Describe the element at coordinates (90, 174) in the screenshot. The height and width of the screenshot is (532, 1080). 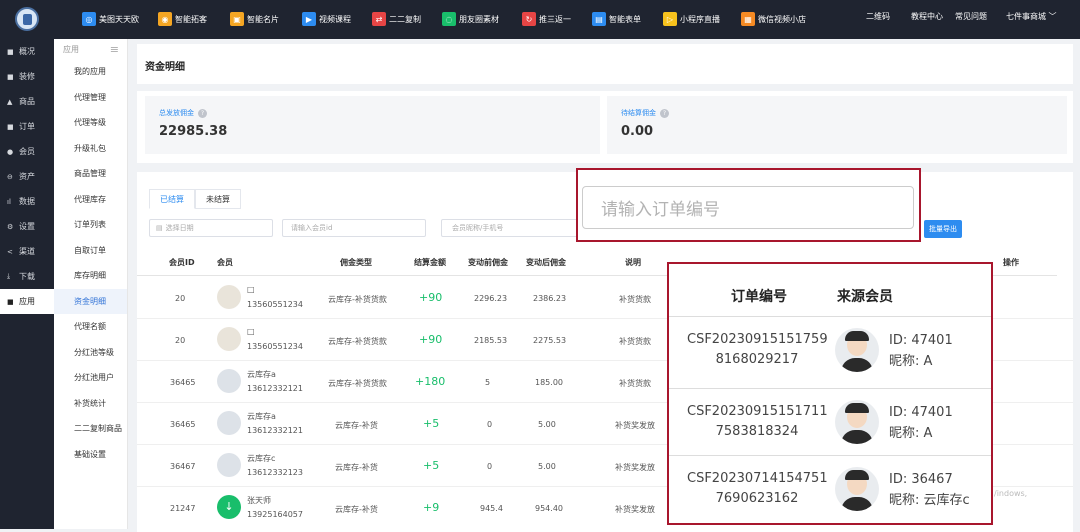
I see `submenu-item-goods-manage: 商品管理` at that location.